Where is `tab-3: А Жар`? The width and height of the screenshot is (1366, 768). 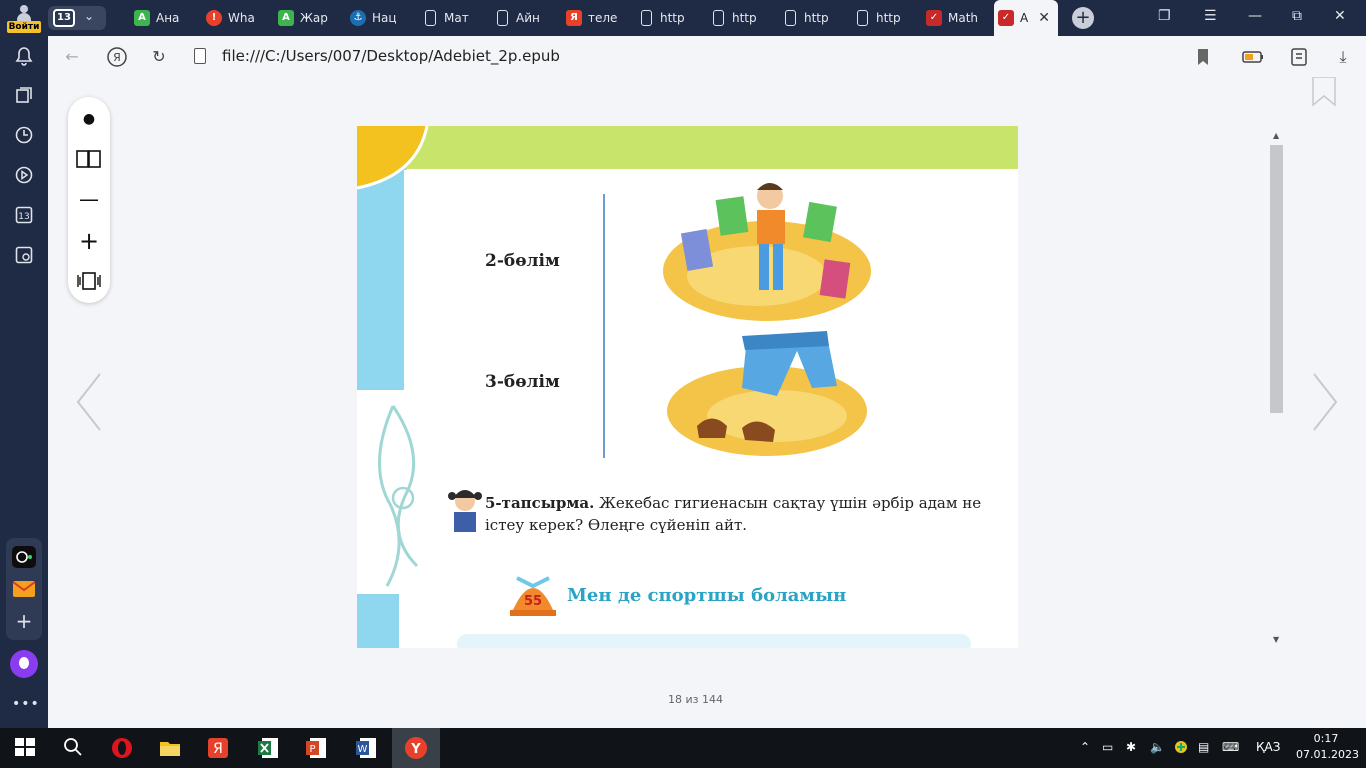 tab-3: А Жар is located at coordinates (309, 18).